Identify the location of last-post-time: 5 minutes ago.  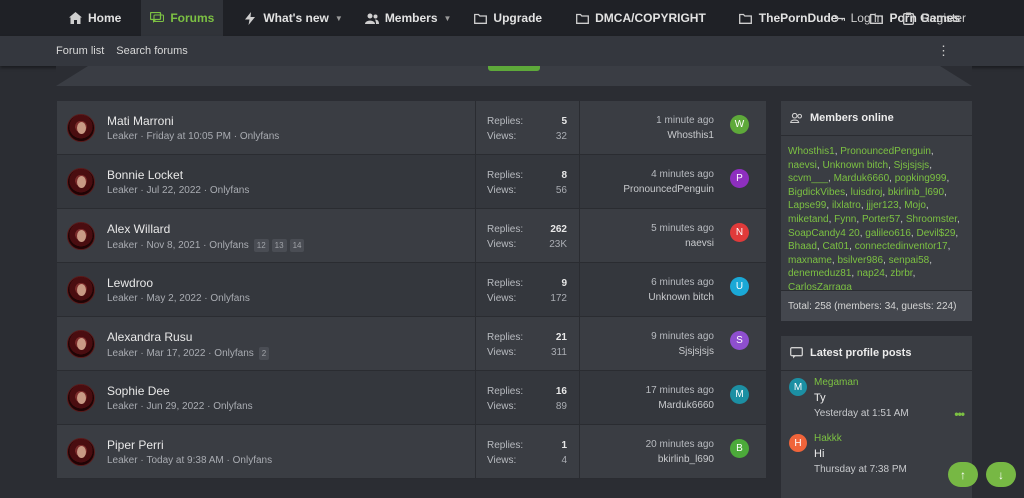
(682, 228).